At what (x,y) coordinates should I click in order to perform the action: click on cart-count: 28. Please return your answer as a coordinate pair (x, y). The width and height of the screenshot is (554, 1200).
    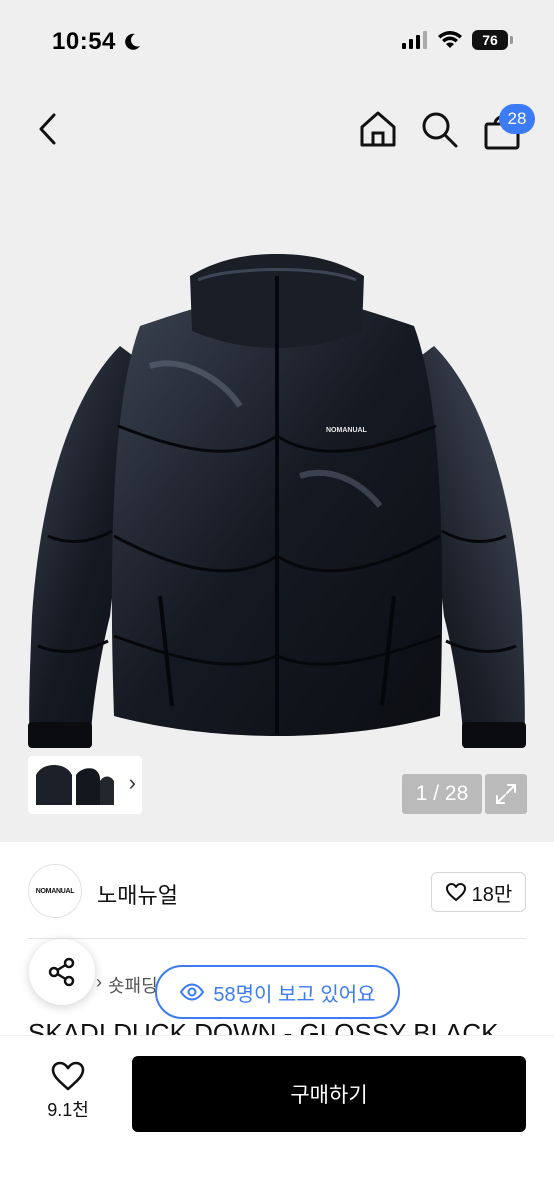
    Looking at the image, I should click on (517, 118).